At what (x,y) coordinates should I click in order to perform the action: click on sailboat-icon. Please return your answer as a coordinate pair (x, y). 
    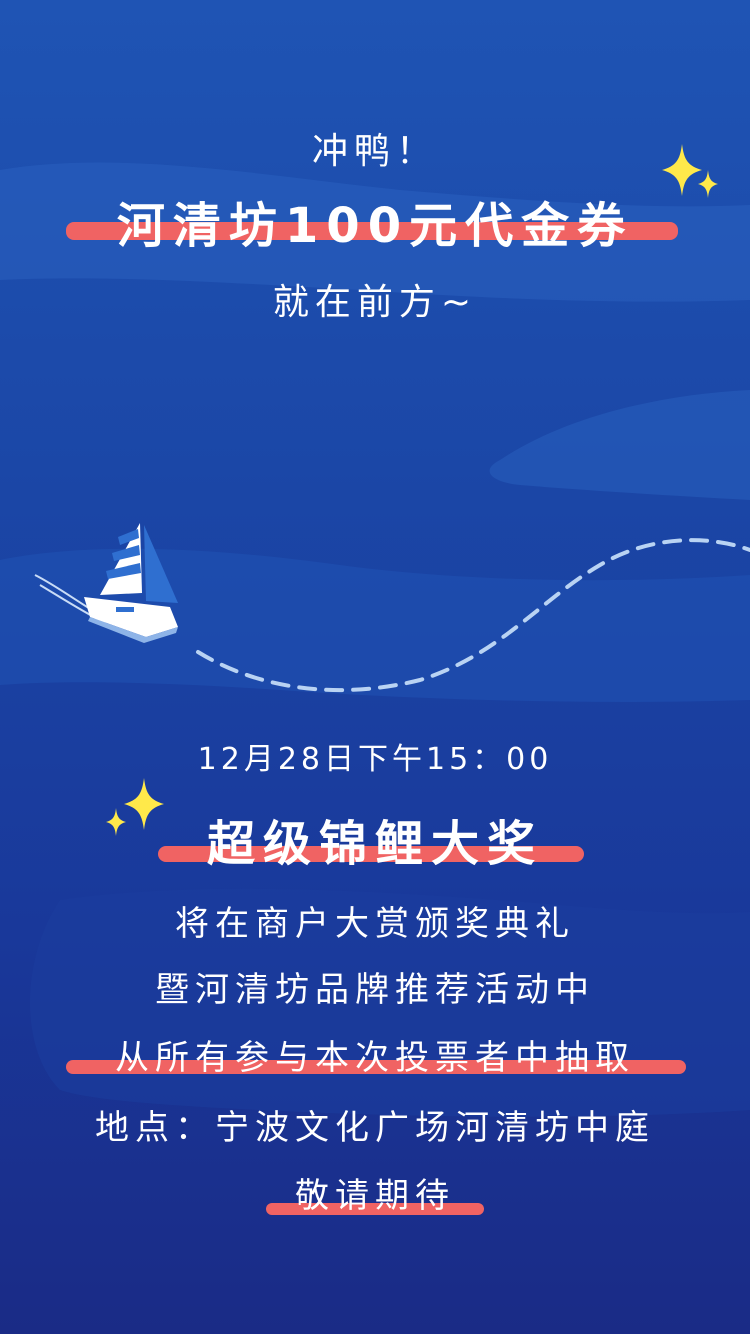
    Looking at the image, I should click on (106, 583).